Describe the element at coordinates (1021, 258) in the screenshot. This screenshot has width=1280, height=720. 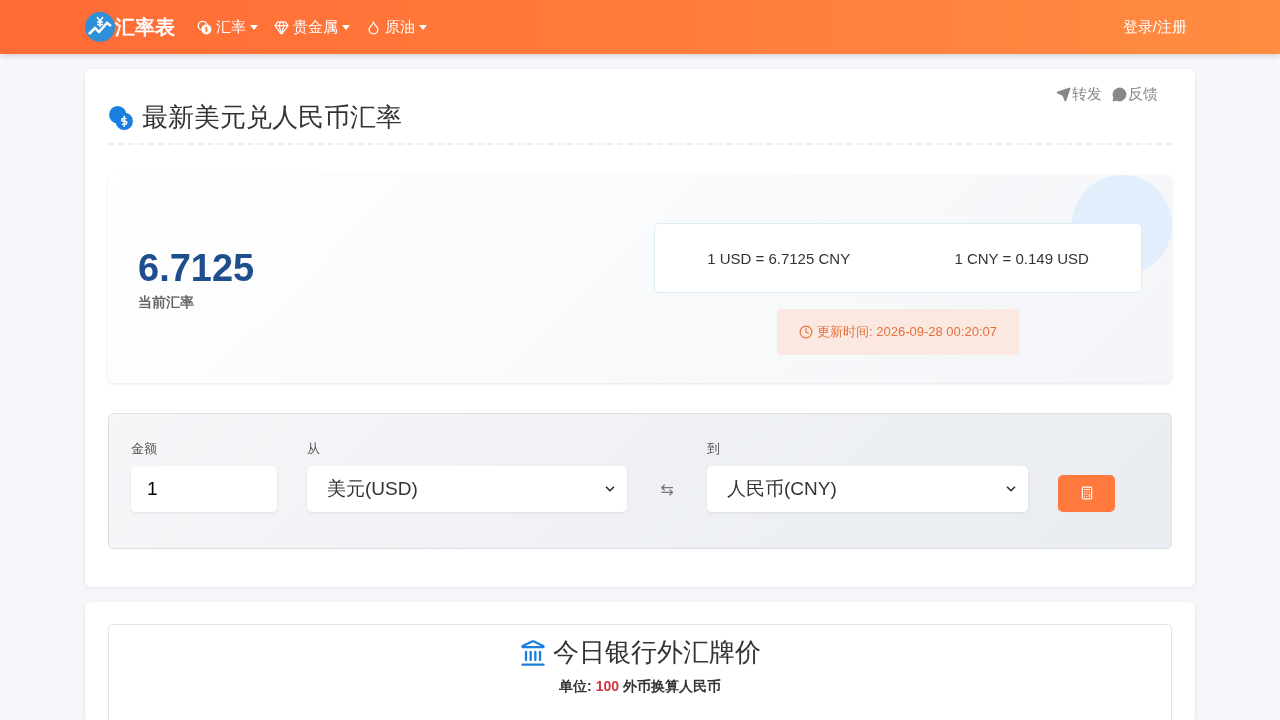
I see `conversion-text: 1 CNY = 0.149 USD` at that location.